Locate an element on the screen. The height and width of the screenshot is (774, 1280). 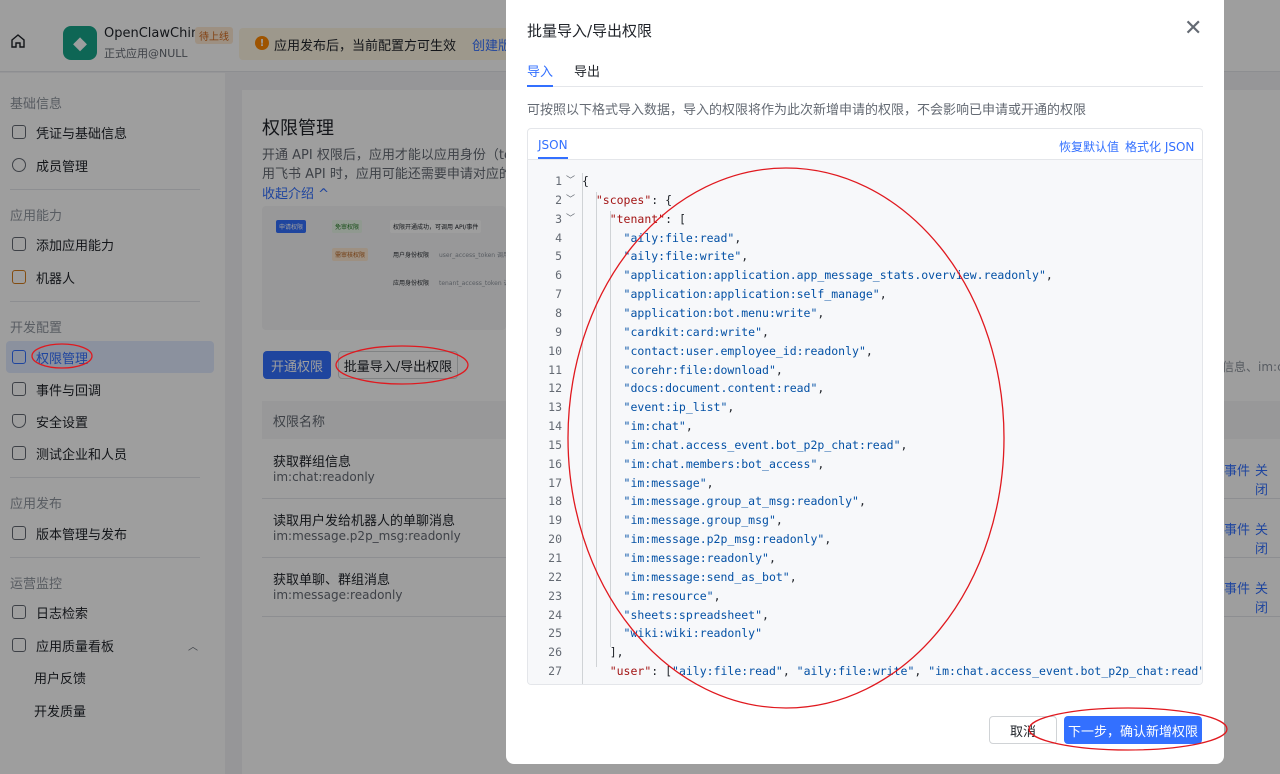
active-tab-indicator is located at coordinates (540, 86).